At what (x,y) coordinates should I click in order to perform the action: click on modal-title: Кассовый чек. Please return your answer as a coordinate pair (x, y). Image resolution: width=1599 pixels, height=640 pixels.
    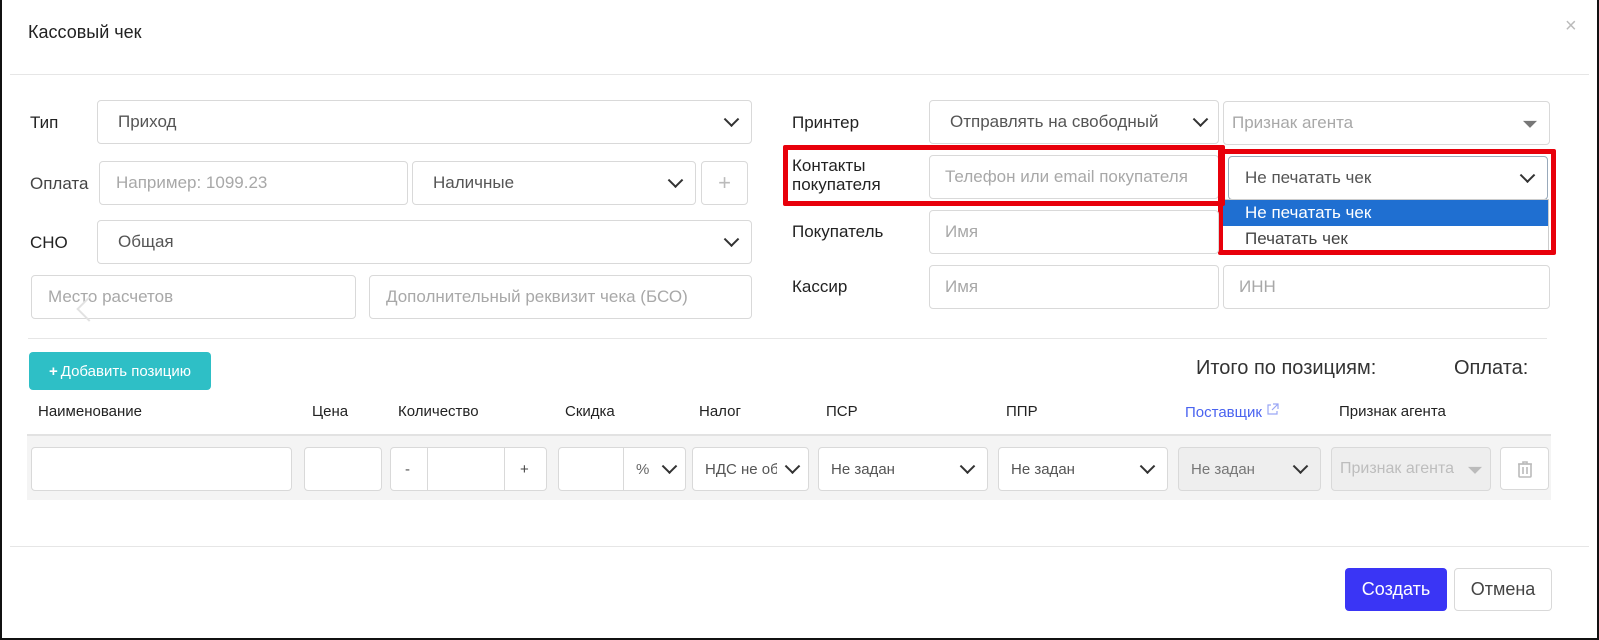
    Looking at the image, I should click on (85, 32).